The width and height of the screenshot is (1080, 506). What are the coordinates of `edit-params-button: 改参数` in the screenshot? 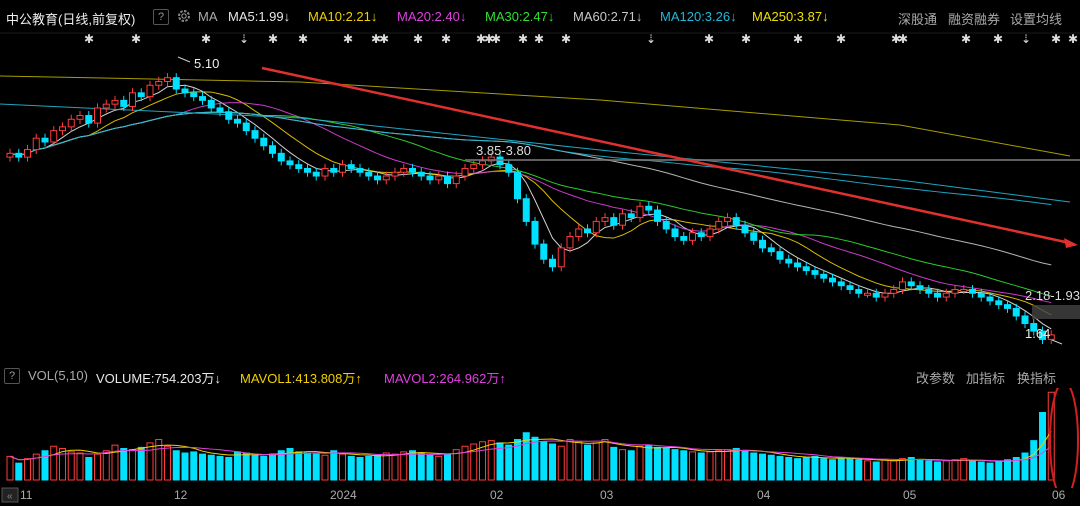 It's located at (935, 377).